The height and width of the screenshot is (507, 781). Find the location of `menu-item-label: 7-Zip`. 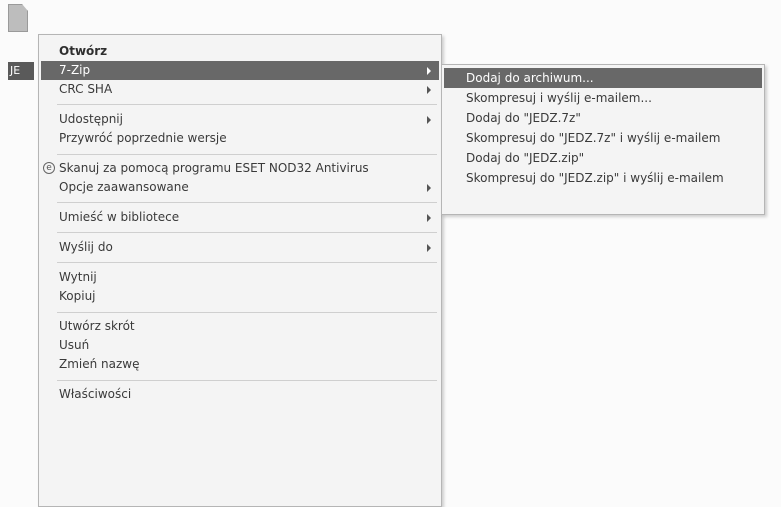

menu-item-label: 7-Zip is located at coordinates (75, 70).